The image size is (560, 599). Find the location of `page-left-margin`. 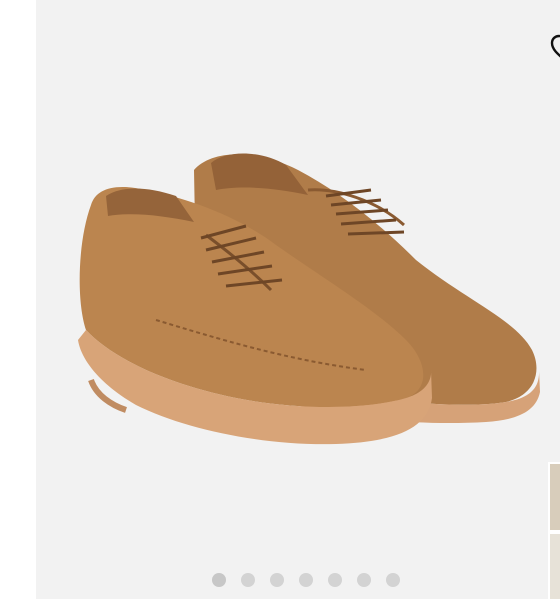

page-left-margin is located at coordinates (18, 299).